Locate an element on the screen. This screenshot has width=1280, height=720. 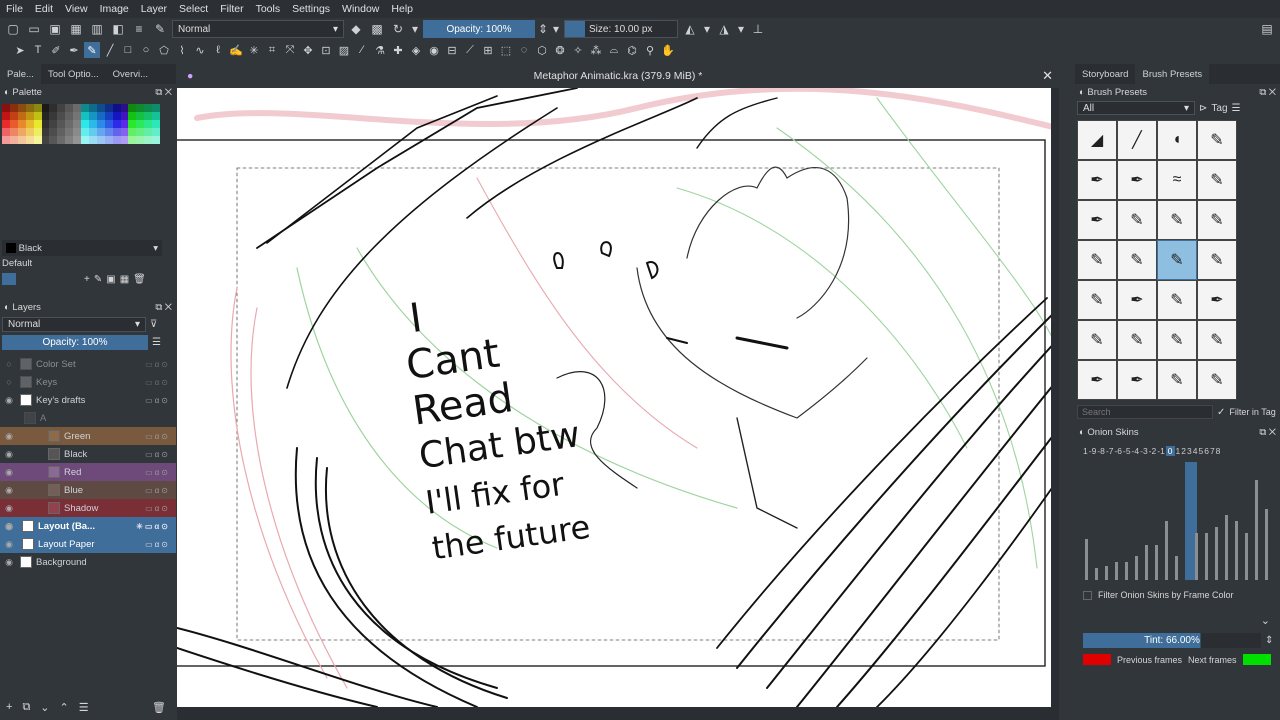
layer-row: ◉ Black ▭α⊙ is located at coordinates (88, 454).